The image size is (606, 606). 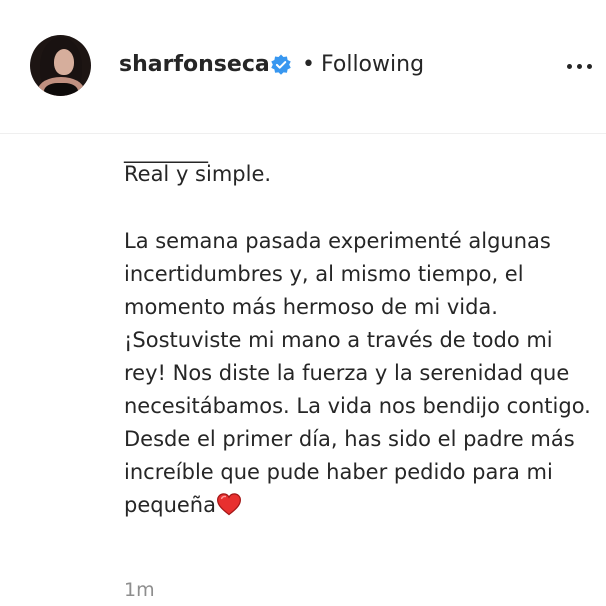 What do you see at coordinates (64, 62) in the screenshot?
I see `avatar-face` at bounding box center [64, 62].